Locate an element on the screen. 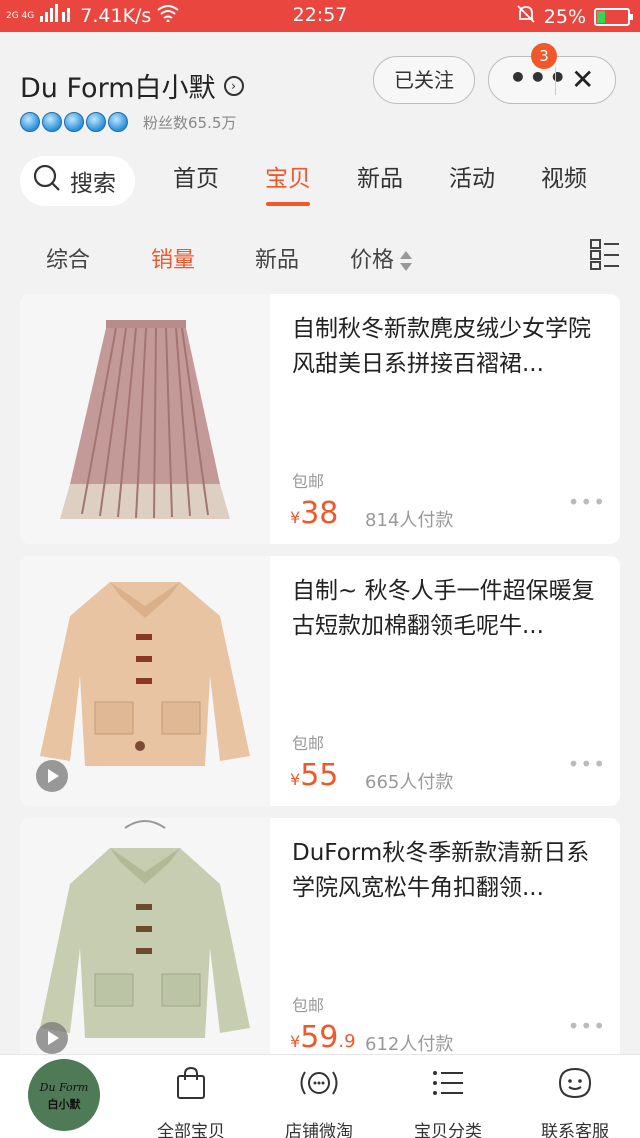 This screenshot has height=1138, width=640. sort-overall: 综合 is located at coordinates (68, 258).